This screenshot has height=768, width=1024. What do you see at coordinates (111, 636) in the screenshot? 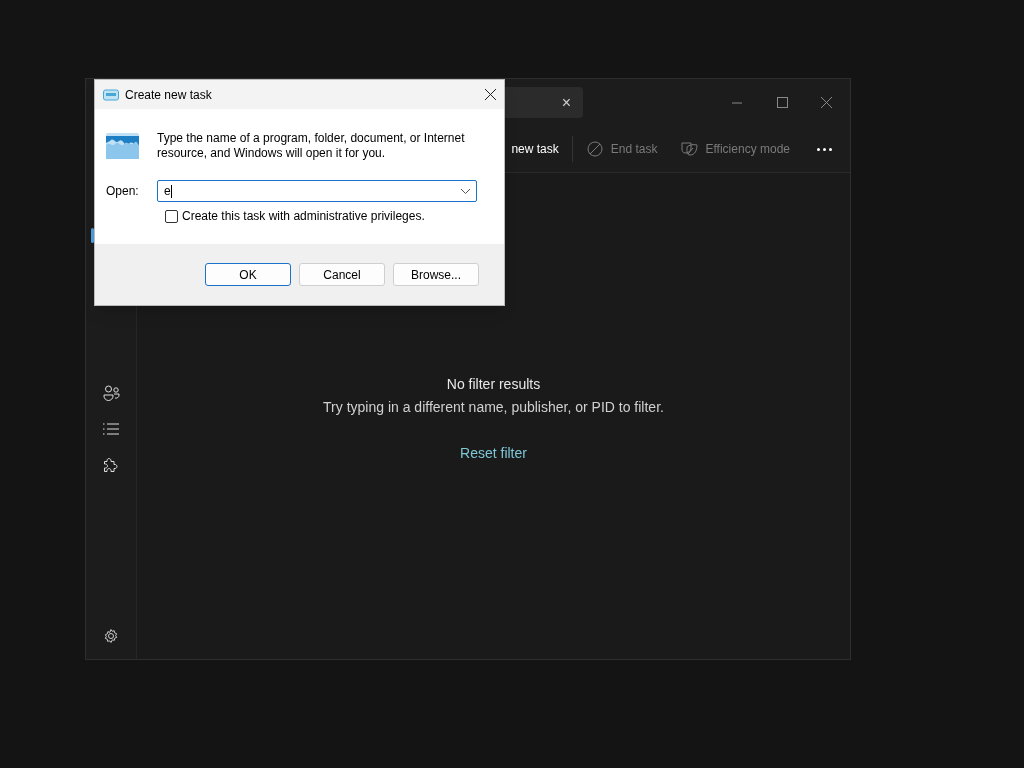
I see `settings-icon` at bounding box center [111, 636].